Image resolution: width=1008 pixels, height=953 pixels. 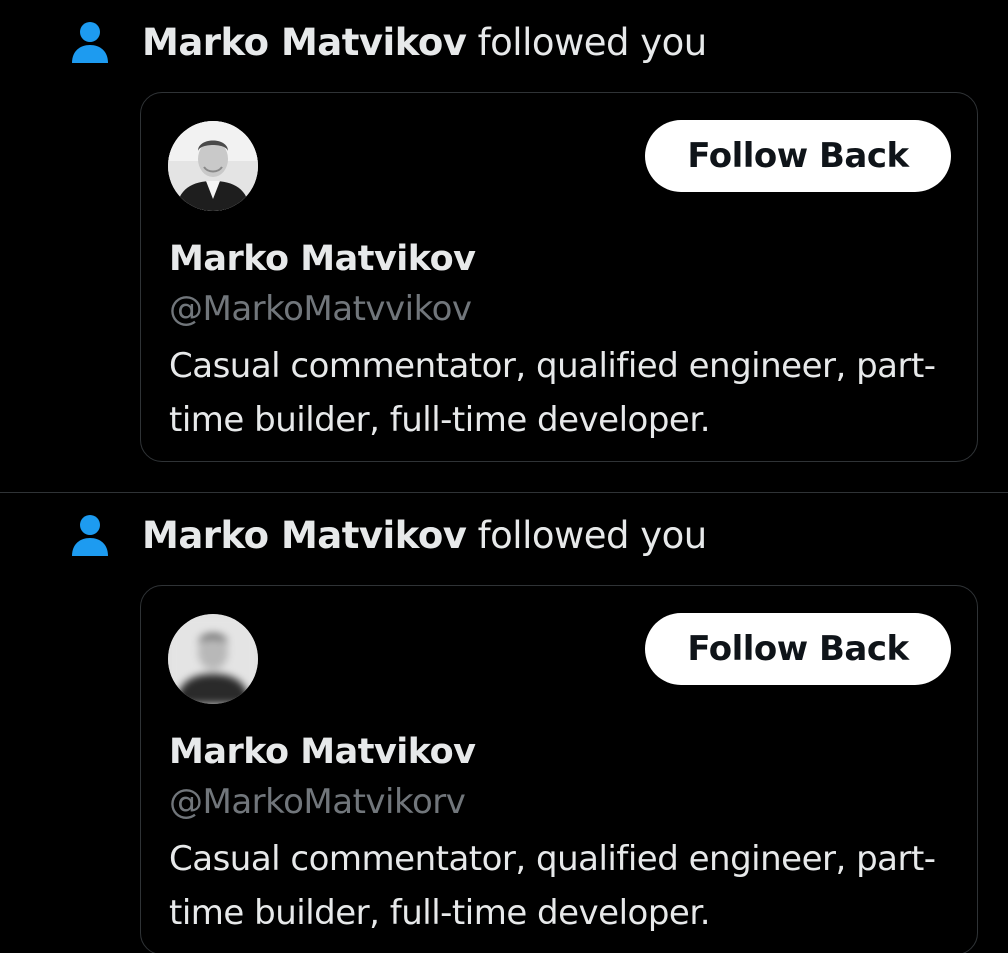 I want to click on user-handle: @MarkoMatvikorv, so click(x=317, y=802).